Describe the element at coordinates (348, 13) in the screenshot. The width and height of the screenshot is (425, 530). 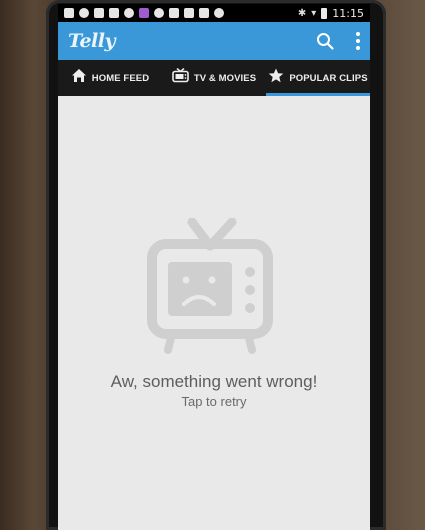
I see `clock: 11:15` at that location.